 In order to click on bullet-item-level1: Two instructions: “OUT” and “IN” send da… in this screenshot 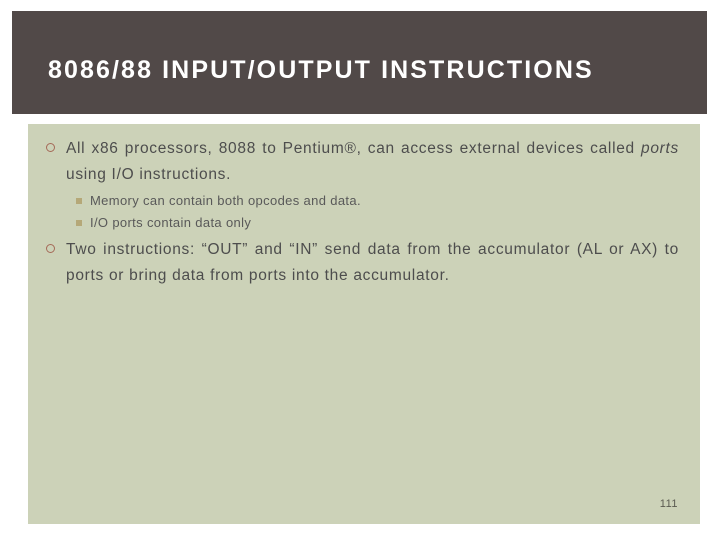, I will do `click(364, 263)`.